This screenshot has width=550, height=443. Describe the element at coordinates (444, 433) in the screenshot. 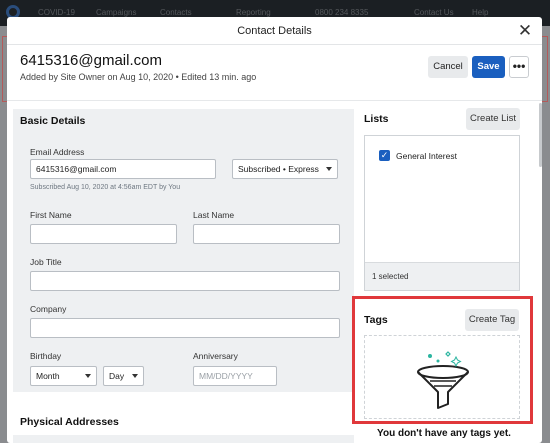

I see `tags-empty-message: You don't have any tags yet.` at that location.